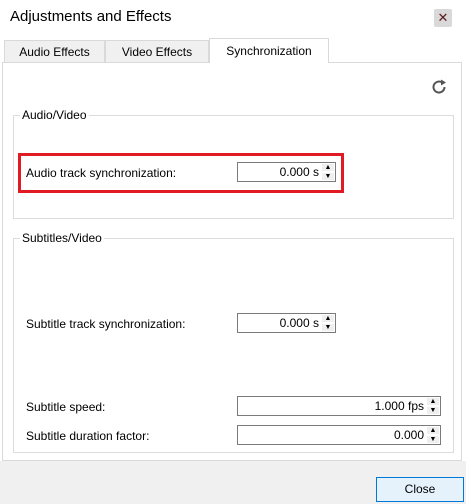  Describe the element at coordinates (181, 173) in the screenshot. I see `highlight-box` at that location.